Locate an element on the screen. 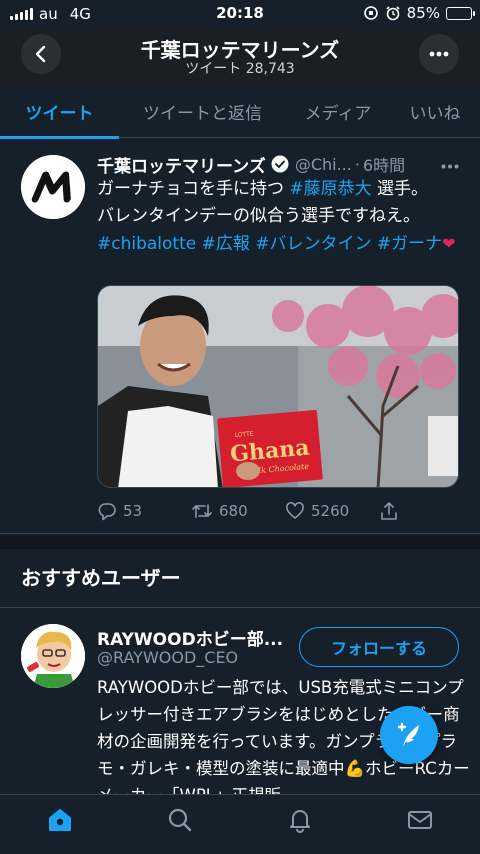  nav-search is located at coordinates (180, 824).